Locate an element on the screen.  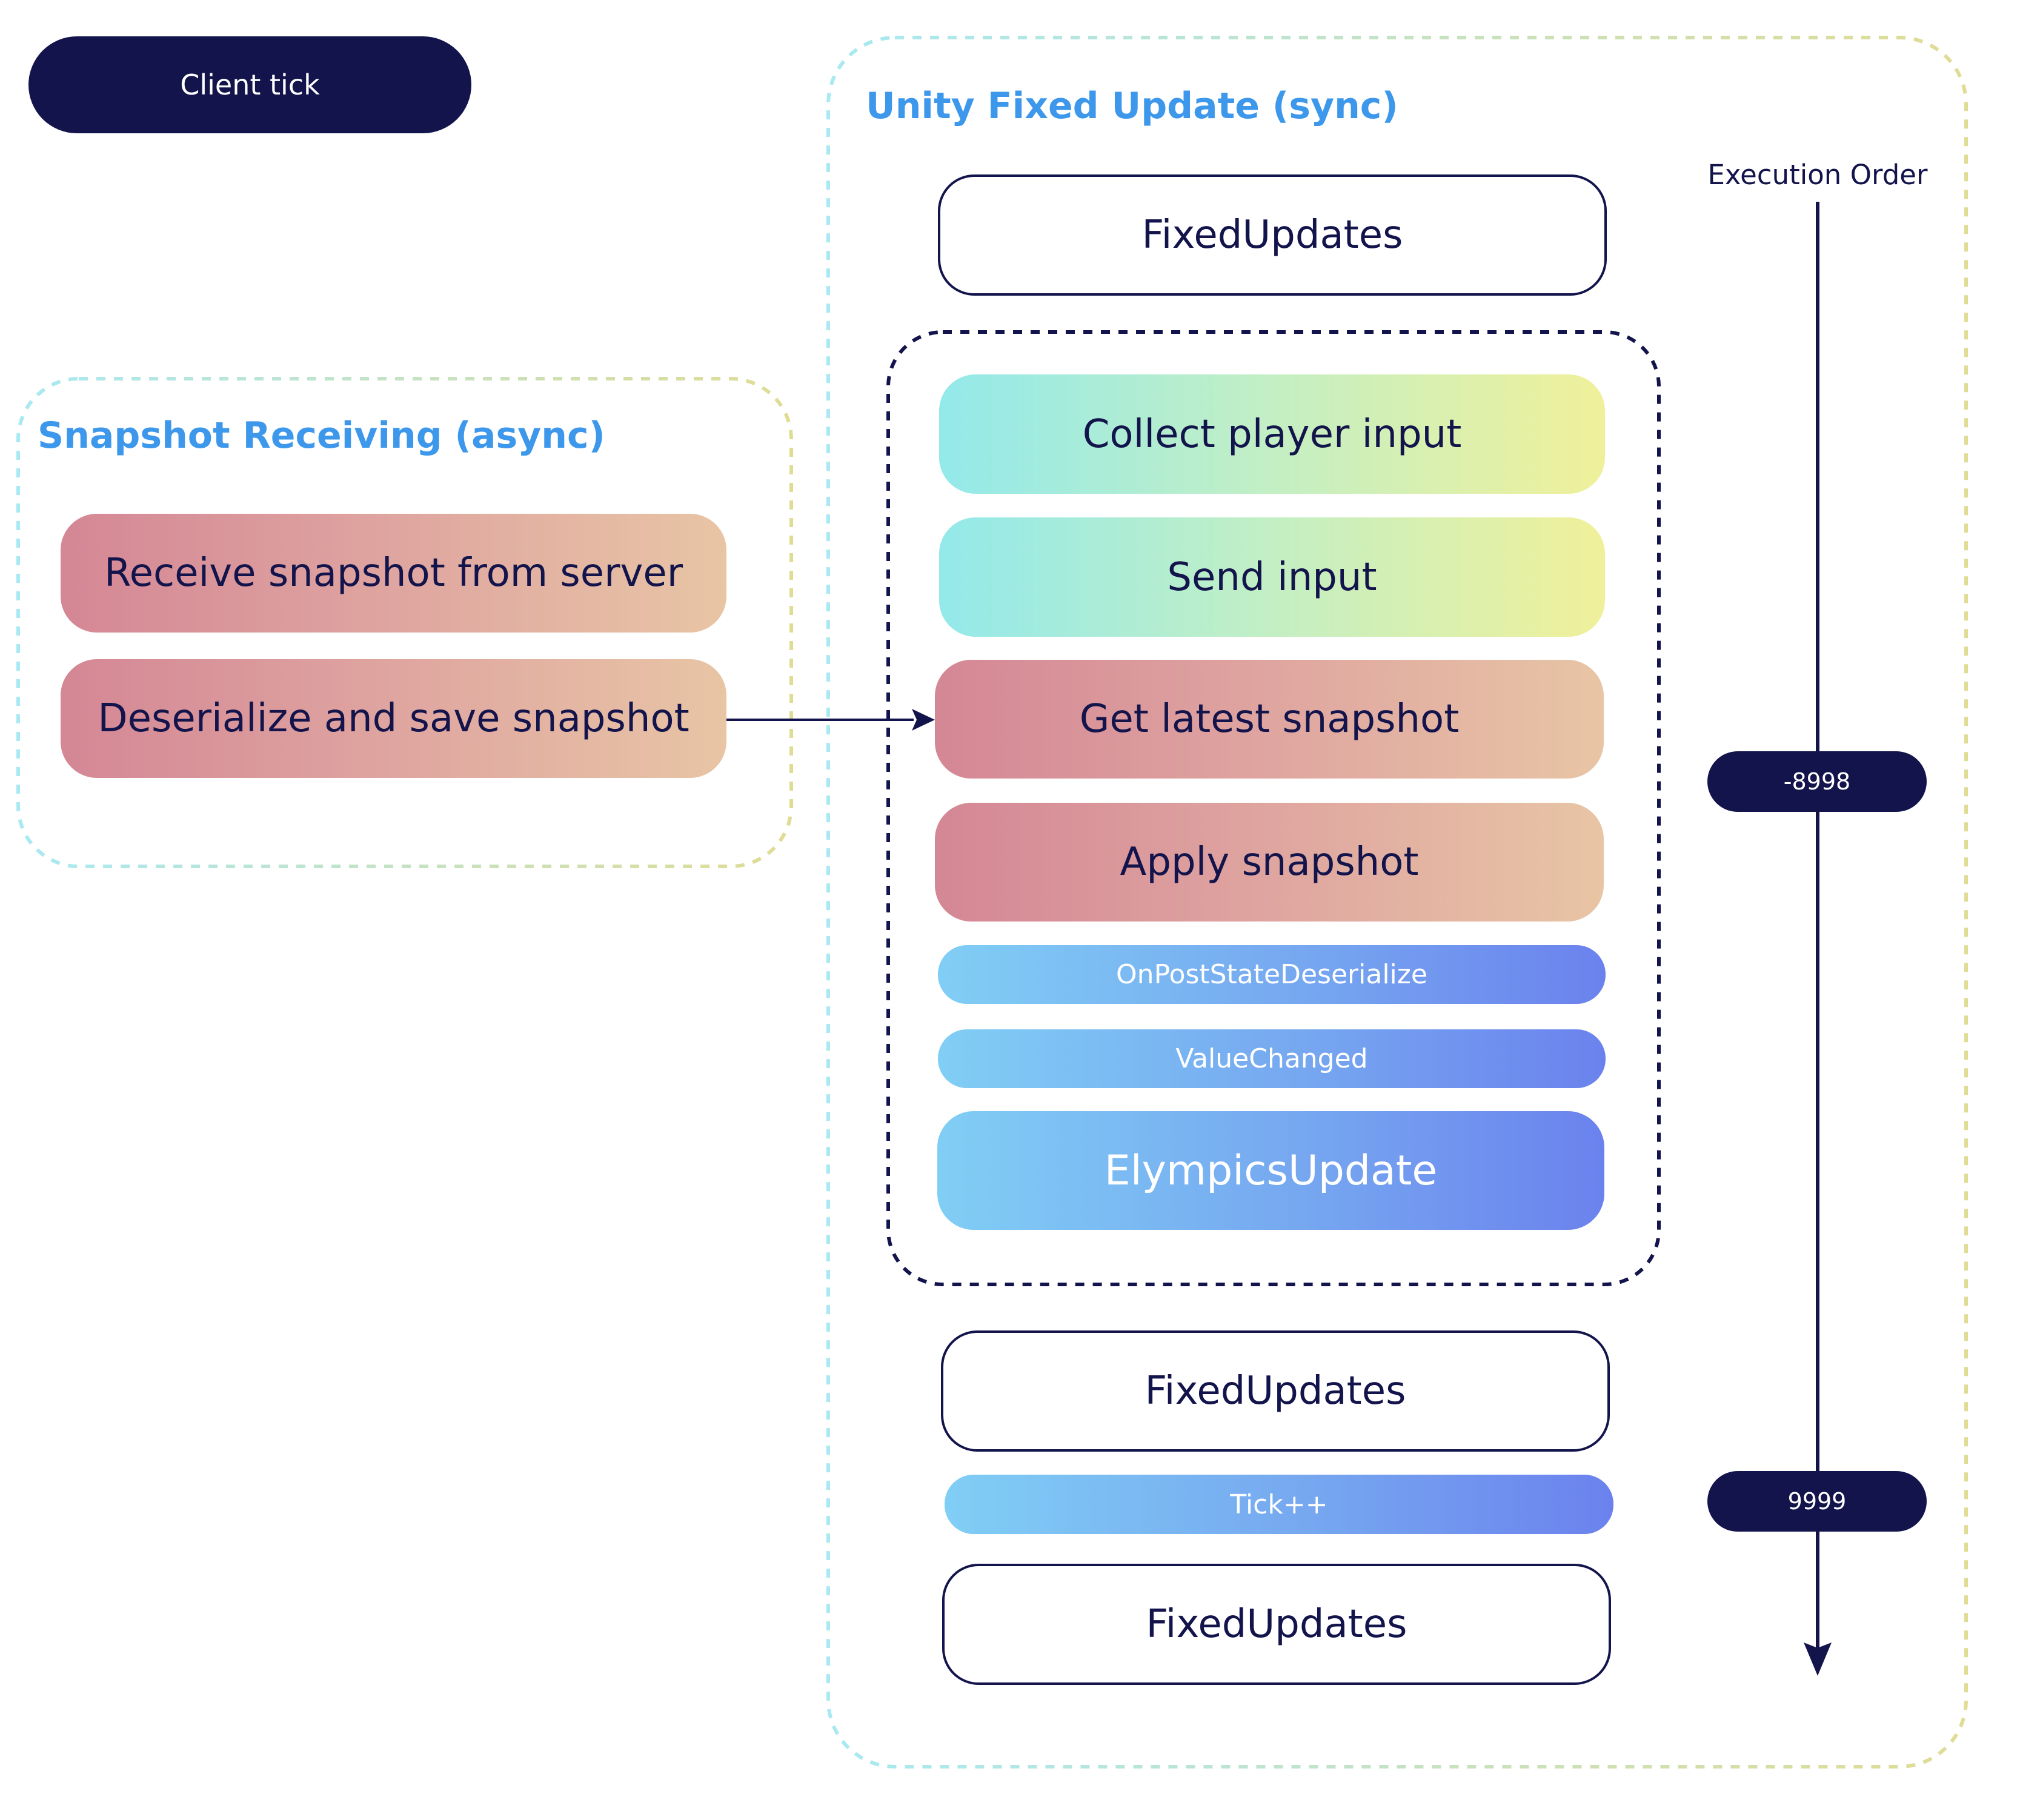
step-label: Send input is located at coordinates (1272, 577).